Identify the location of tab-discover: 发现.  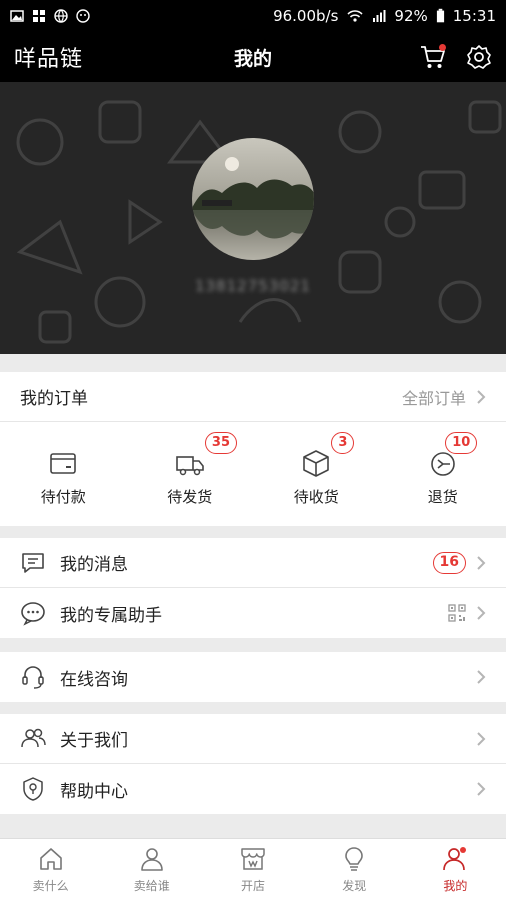
(354, 869).